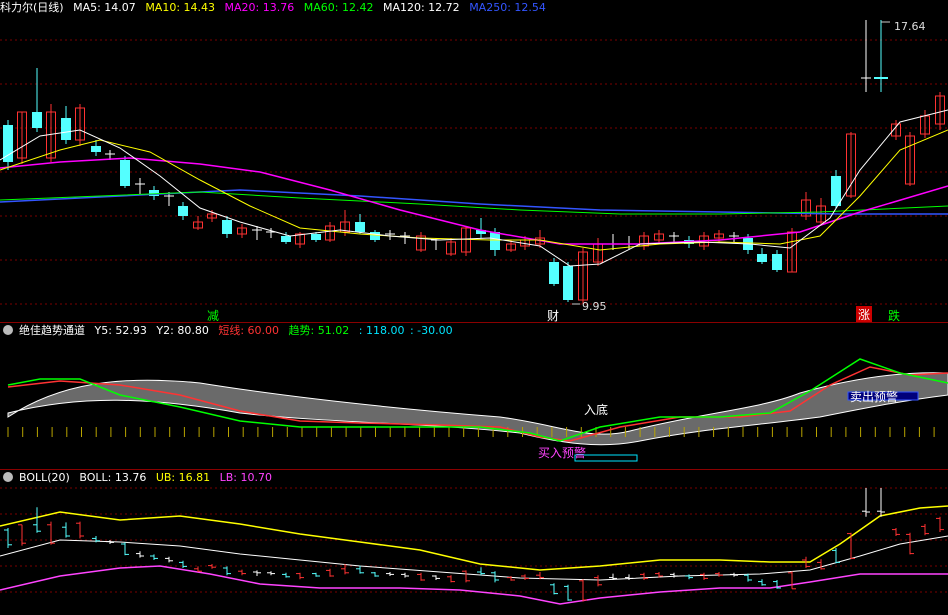 The height and width of the screenshot is (615, 948). Describe the element at coordinates (874, 397) in the screenshot. I see `sell-alert-label: 卖出预警` at that location.